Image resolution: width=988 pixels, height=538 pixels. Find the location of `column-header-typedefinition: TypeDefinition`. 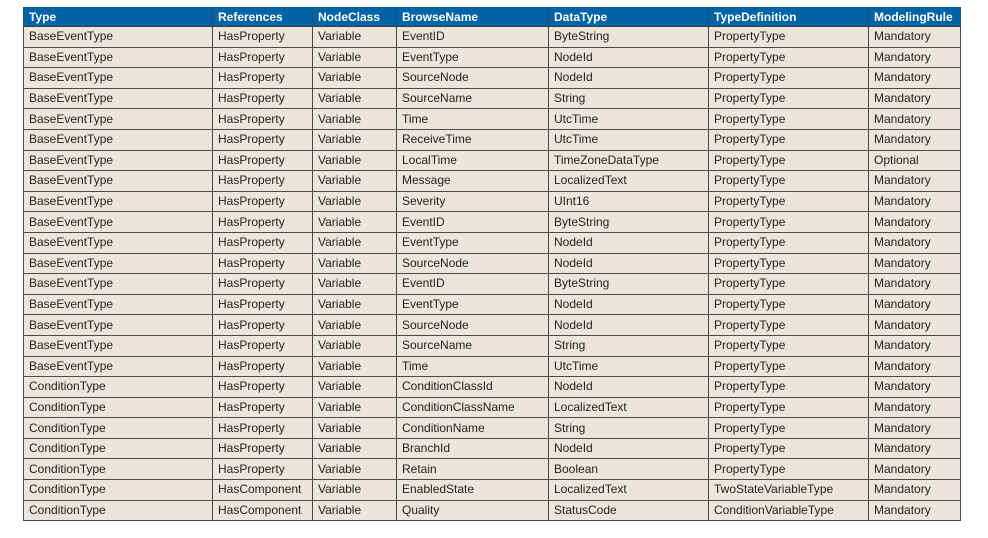

column-header-typedefinition: TypeDefinition is located at coordinates (788, 17).